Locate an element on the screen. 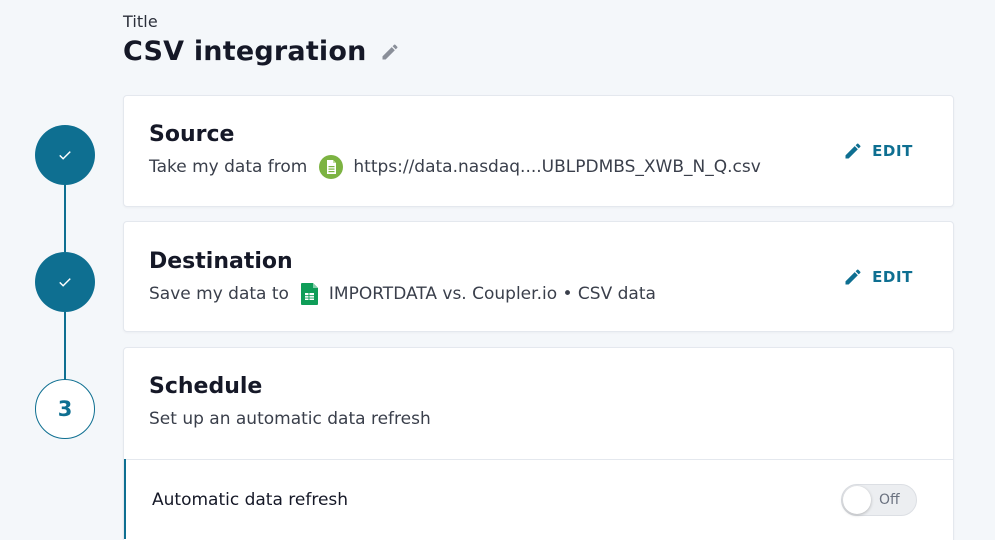 This screenshot has width=995, height=540. csv-file-icon is located at coordinates (331, 167).